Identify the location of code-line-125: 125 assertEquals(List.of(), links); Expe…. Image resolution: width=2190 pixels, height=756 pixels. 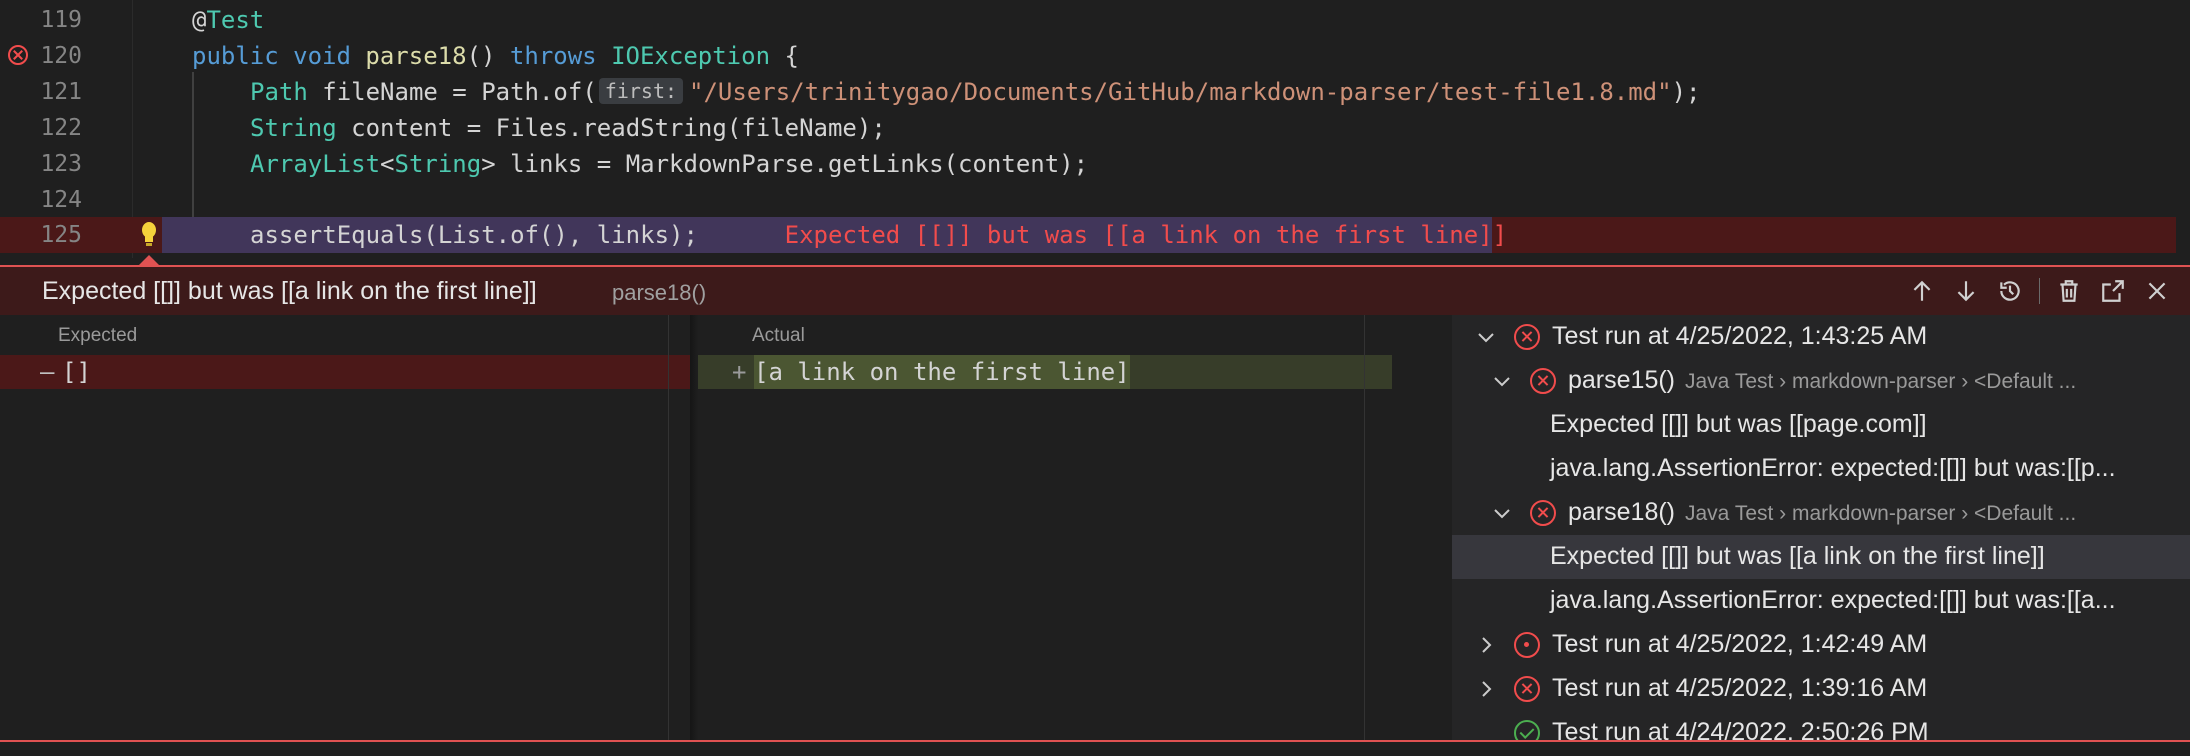
(1095, 235).